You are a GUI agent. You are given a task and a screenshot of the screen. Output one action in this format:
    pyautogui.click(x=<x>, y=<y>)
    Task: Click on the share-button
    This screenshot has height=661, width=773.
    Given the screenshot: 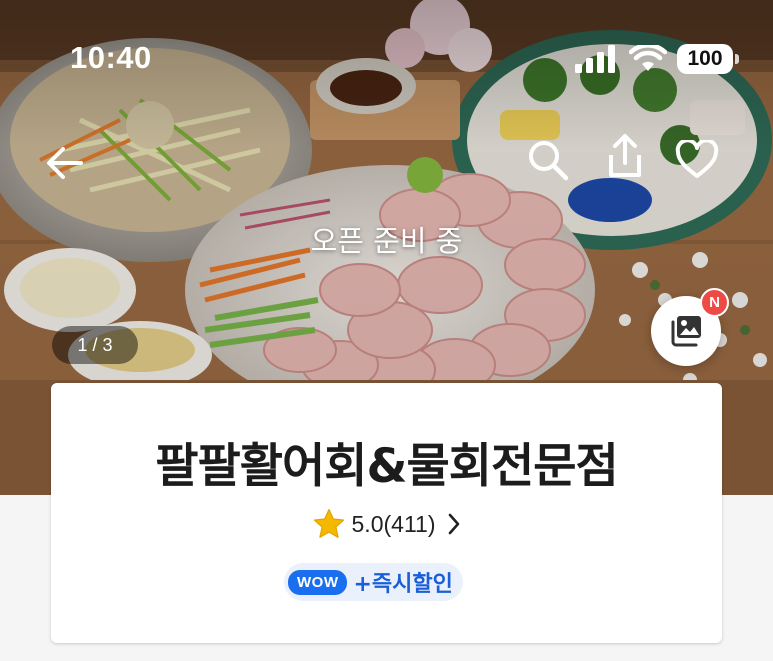 What is the action you would take?
    pyautogui.click(x=625, y=156)
    